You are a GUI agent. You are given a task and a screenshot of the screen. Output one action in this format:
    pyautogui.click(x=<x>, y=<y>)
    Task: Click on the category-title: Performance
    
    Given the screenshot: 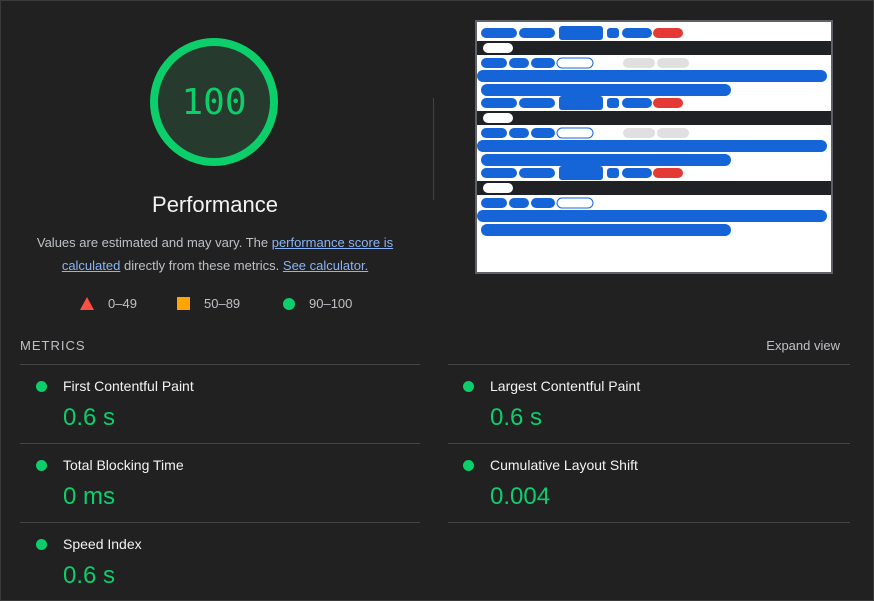 What is the action you would take?
    pyautogui.click(x=215, y=204)
    